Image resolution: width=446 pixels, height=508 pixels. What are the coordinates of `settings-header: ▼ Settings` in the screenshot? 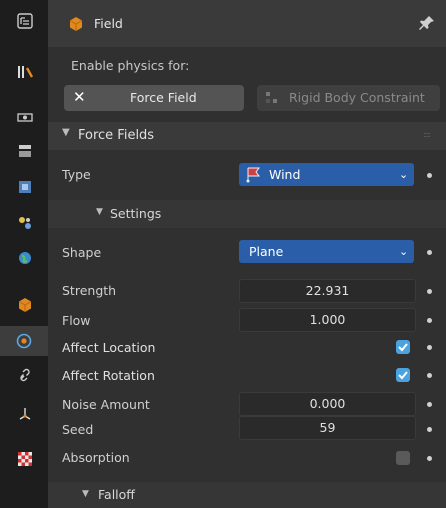 It's located at (247, 214).